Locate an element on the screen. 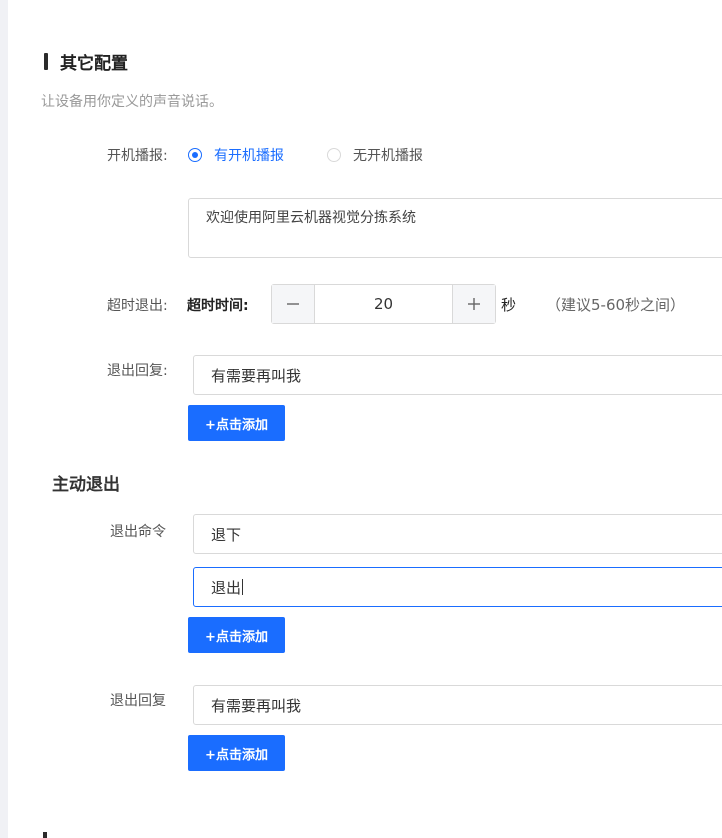 The width and height of the screenshot is (722, 838). radio-unchecked-icon is located at coordinates (334, 155).